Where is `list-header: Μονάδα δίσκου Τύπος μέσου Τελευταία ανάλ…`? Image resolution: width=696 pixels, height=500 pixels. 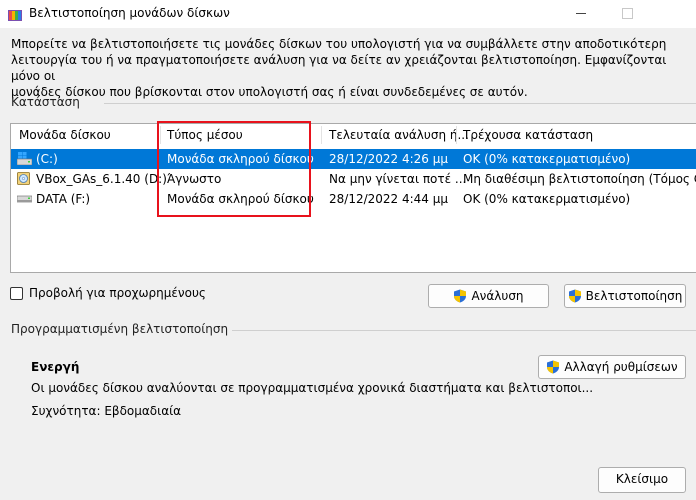
list-header: Μονάδα δίσκου Τύπος μέσου Τελευταία ανάλ… is located at coordinates (353, 135).